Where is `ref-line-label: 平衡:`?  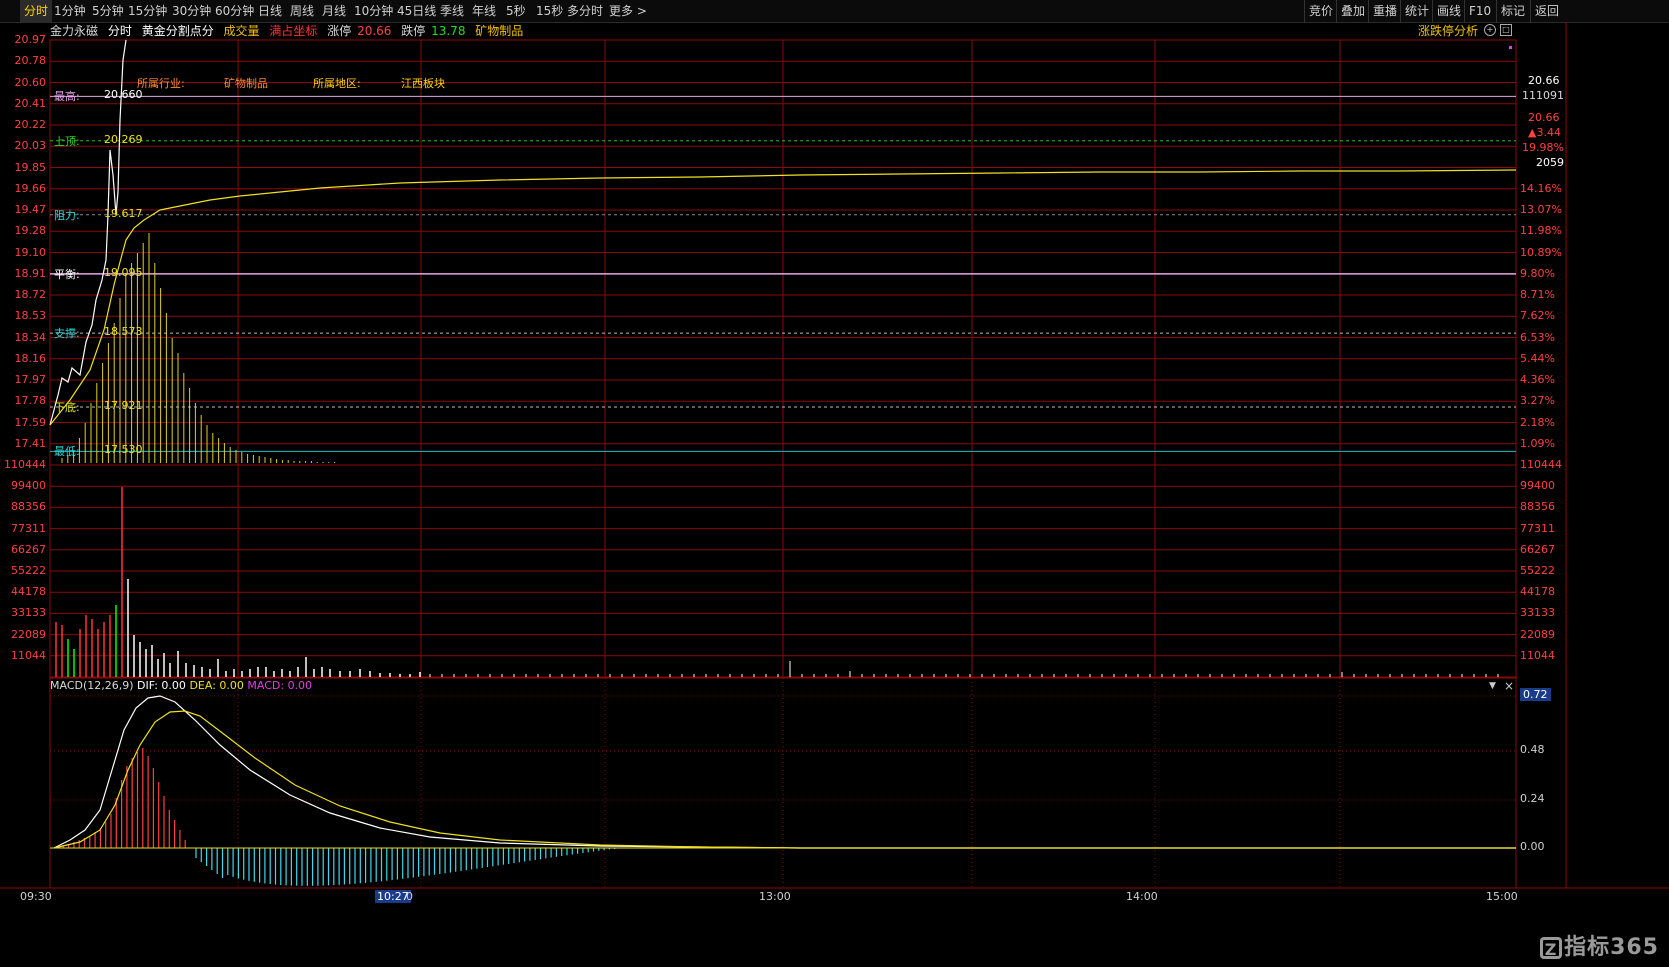
ref-line-label: 平衡: is located at coordinates (67, 274).